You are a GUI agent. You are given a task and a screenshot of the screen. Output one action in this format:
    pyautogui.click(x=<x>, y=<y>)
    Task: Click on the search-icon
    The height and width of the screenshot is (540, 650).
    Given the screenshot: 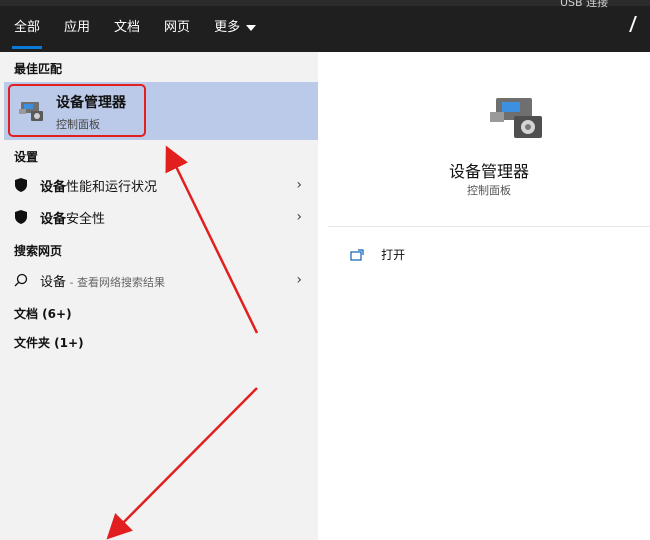 What is the action you would take?
    pyautogui.click(x=21, y=280)
    